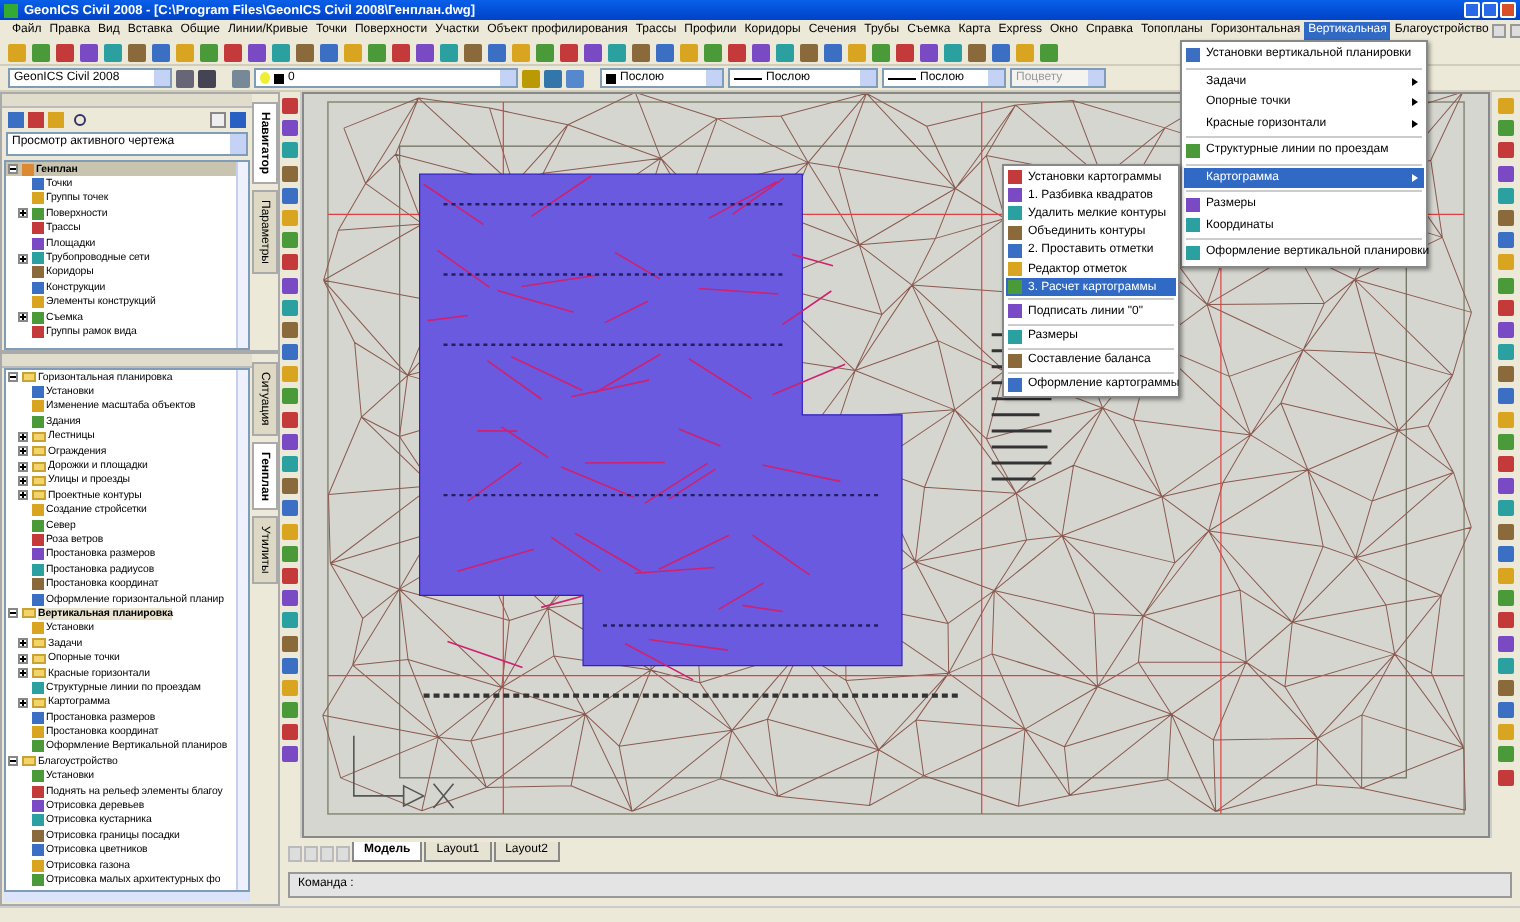 Image resolution: width=1520 pixels, height=922 pixels. What do you see at coordinates (404, 771) in the screenshot?
I see `ucs-icon` at bounding box center [404, 771].